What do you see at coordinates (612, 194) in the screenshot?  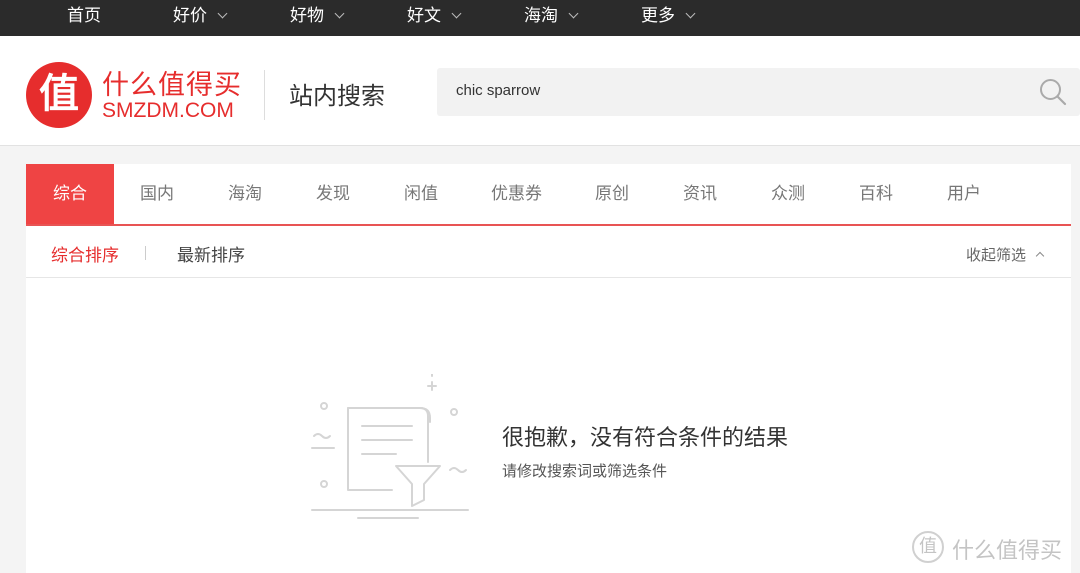 I see `tab-original: 原创` at bounding box center [612, 194].